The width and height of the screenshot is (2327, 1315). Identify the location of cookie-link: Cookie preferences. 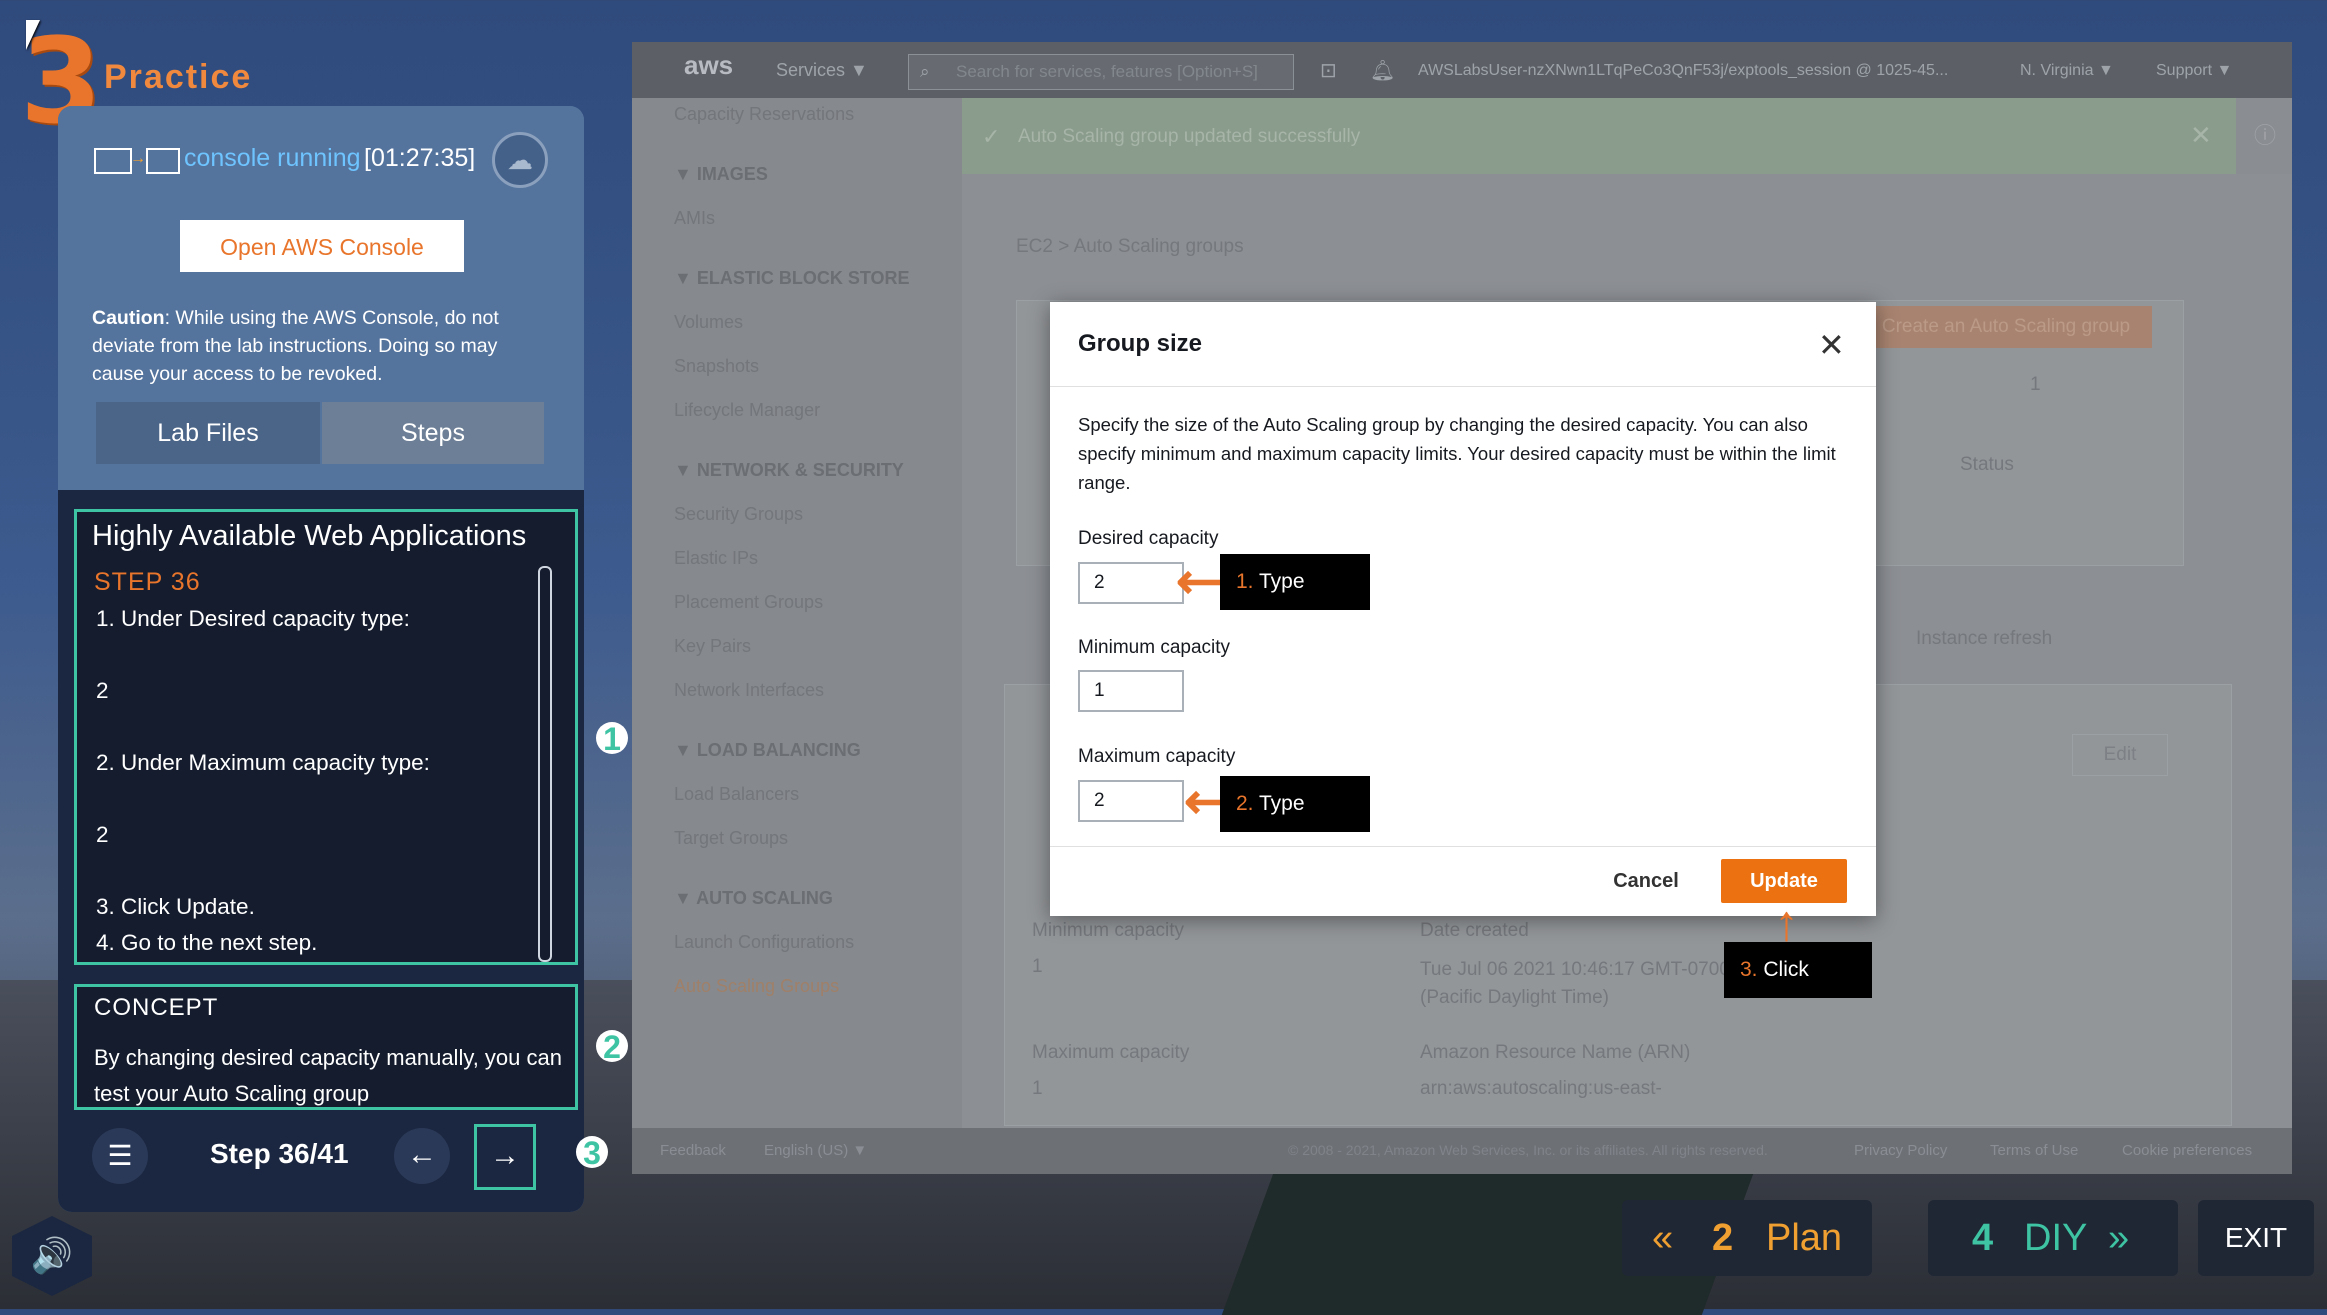
(2187, 1150).